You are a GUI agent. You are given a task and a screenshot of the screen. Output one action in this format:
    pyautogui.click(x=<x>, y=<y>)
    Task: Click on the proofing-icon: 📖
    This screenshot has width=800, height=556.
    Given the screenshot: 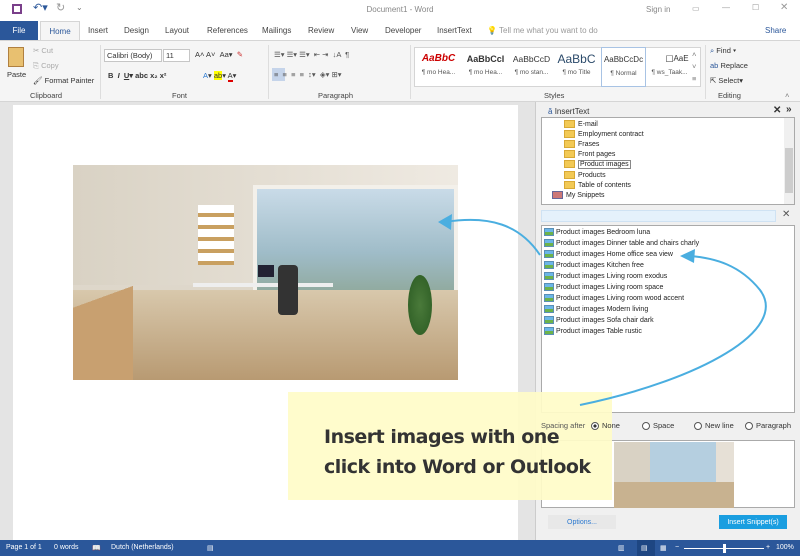 What is the action you would take?
    pyautogui.click(x=96, y=548)
    